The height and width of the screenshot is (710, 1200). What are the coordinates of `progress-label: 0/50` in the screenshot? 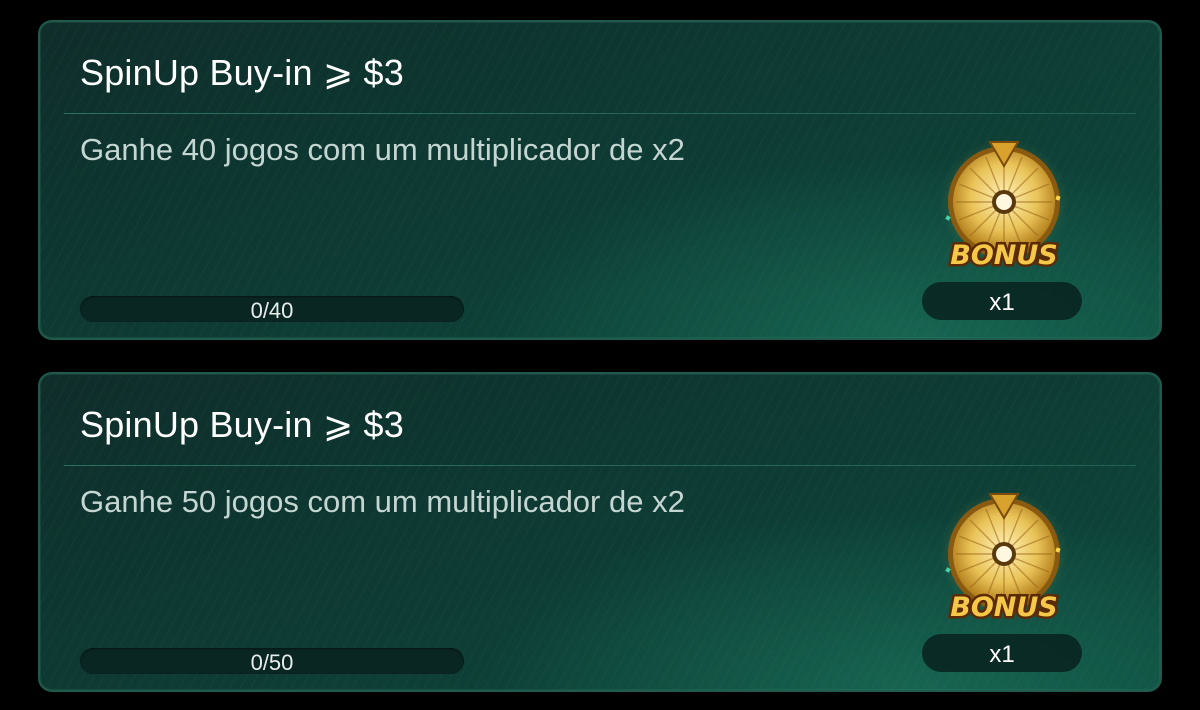 It's located at (272, 662).